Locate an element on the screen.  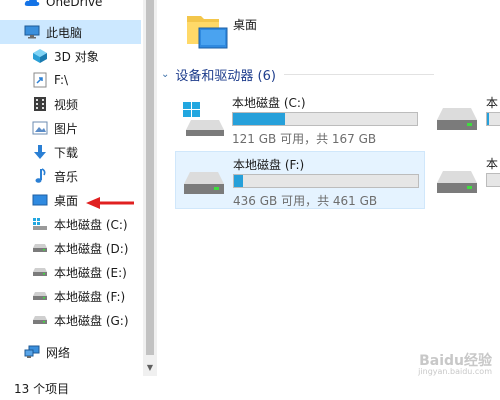
nav-item-3d-objects: 3D 对象 is located at coordinates (70, 56).